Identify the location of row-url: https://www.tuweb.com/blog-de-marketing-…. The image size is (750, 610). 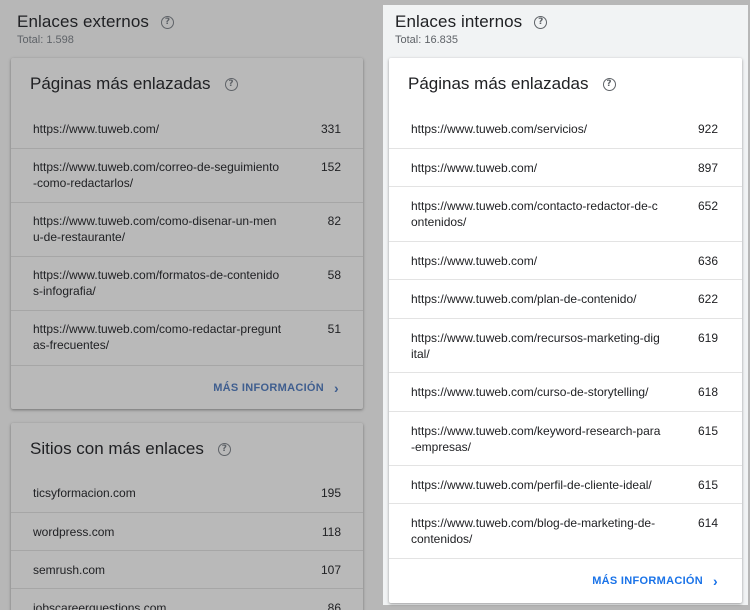
(536, 531).